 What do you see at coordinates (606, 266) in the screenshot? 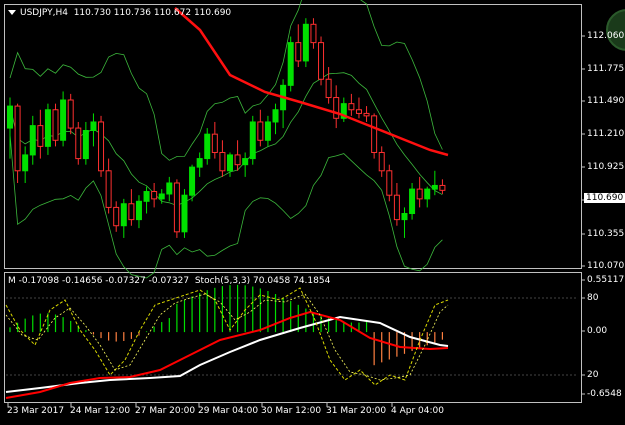
I see `price-tick-label: 110.070` at bounding box center [606, 266].